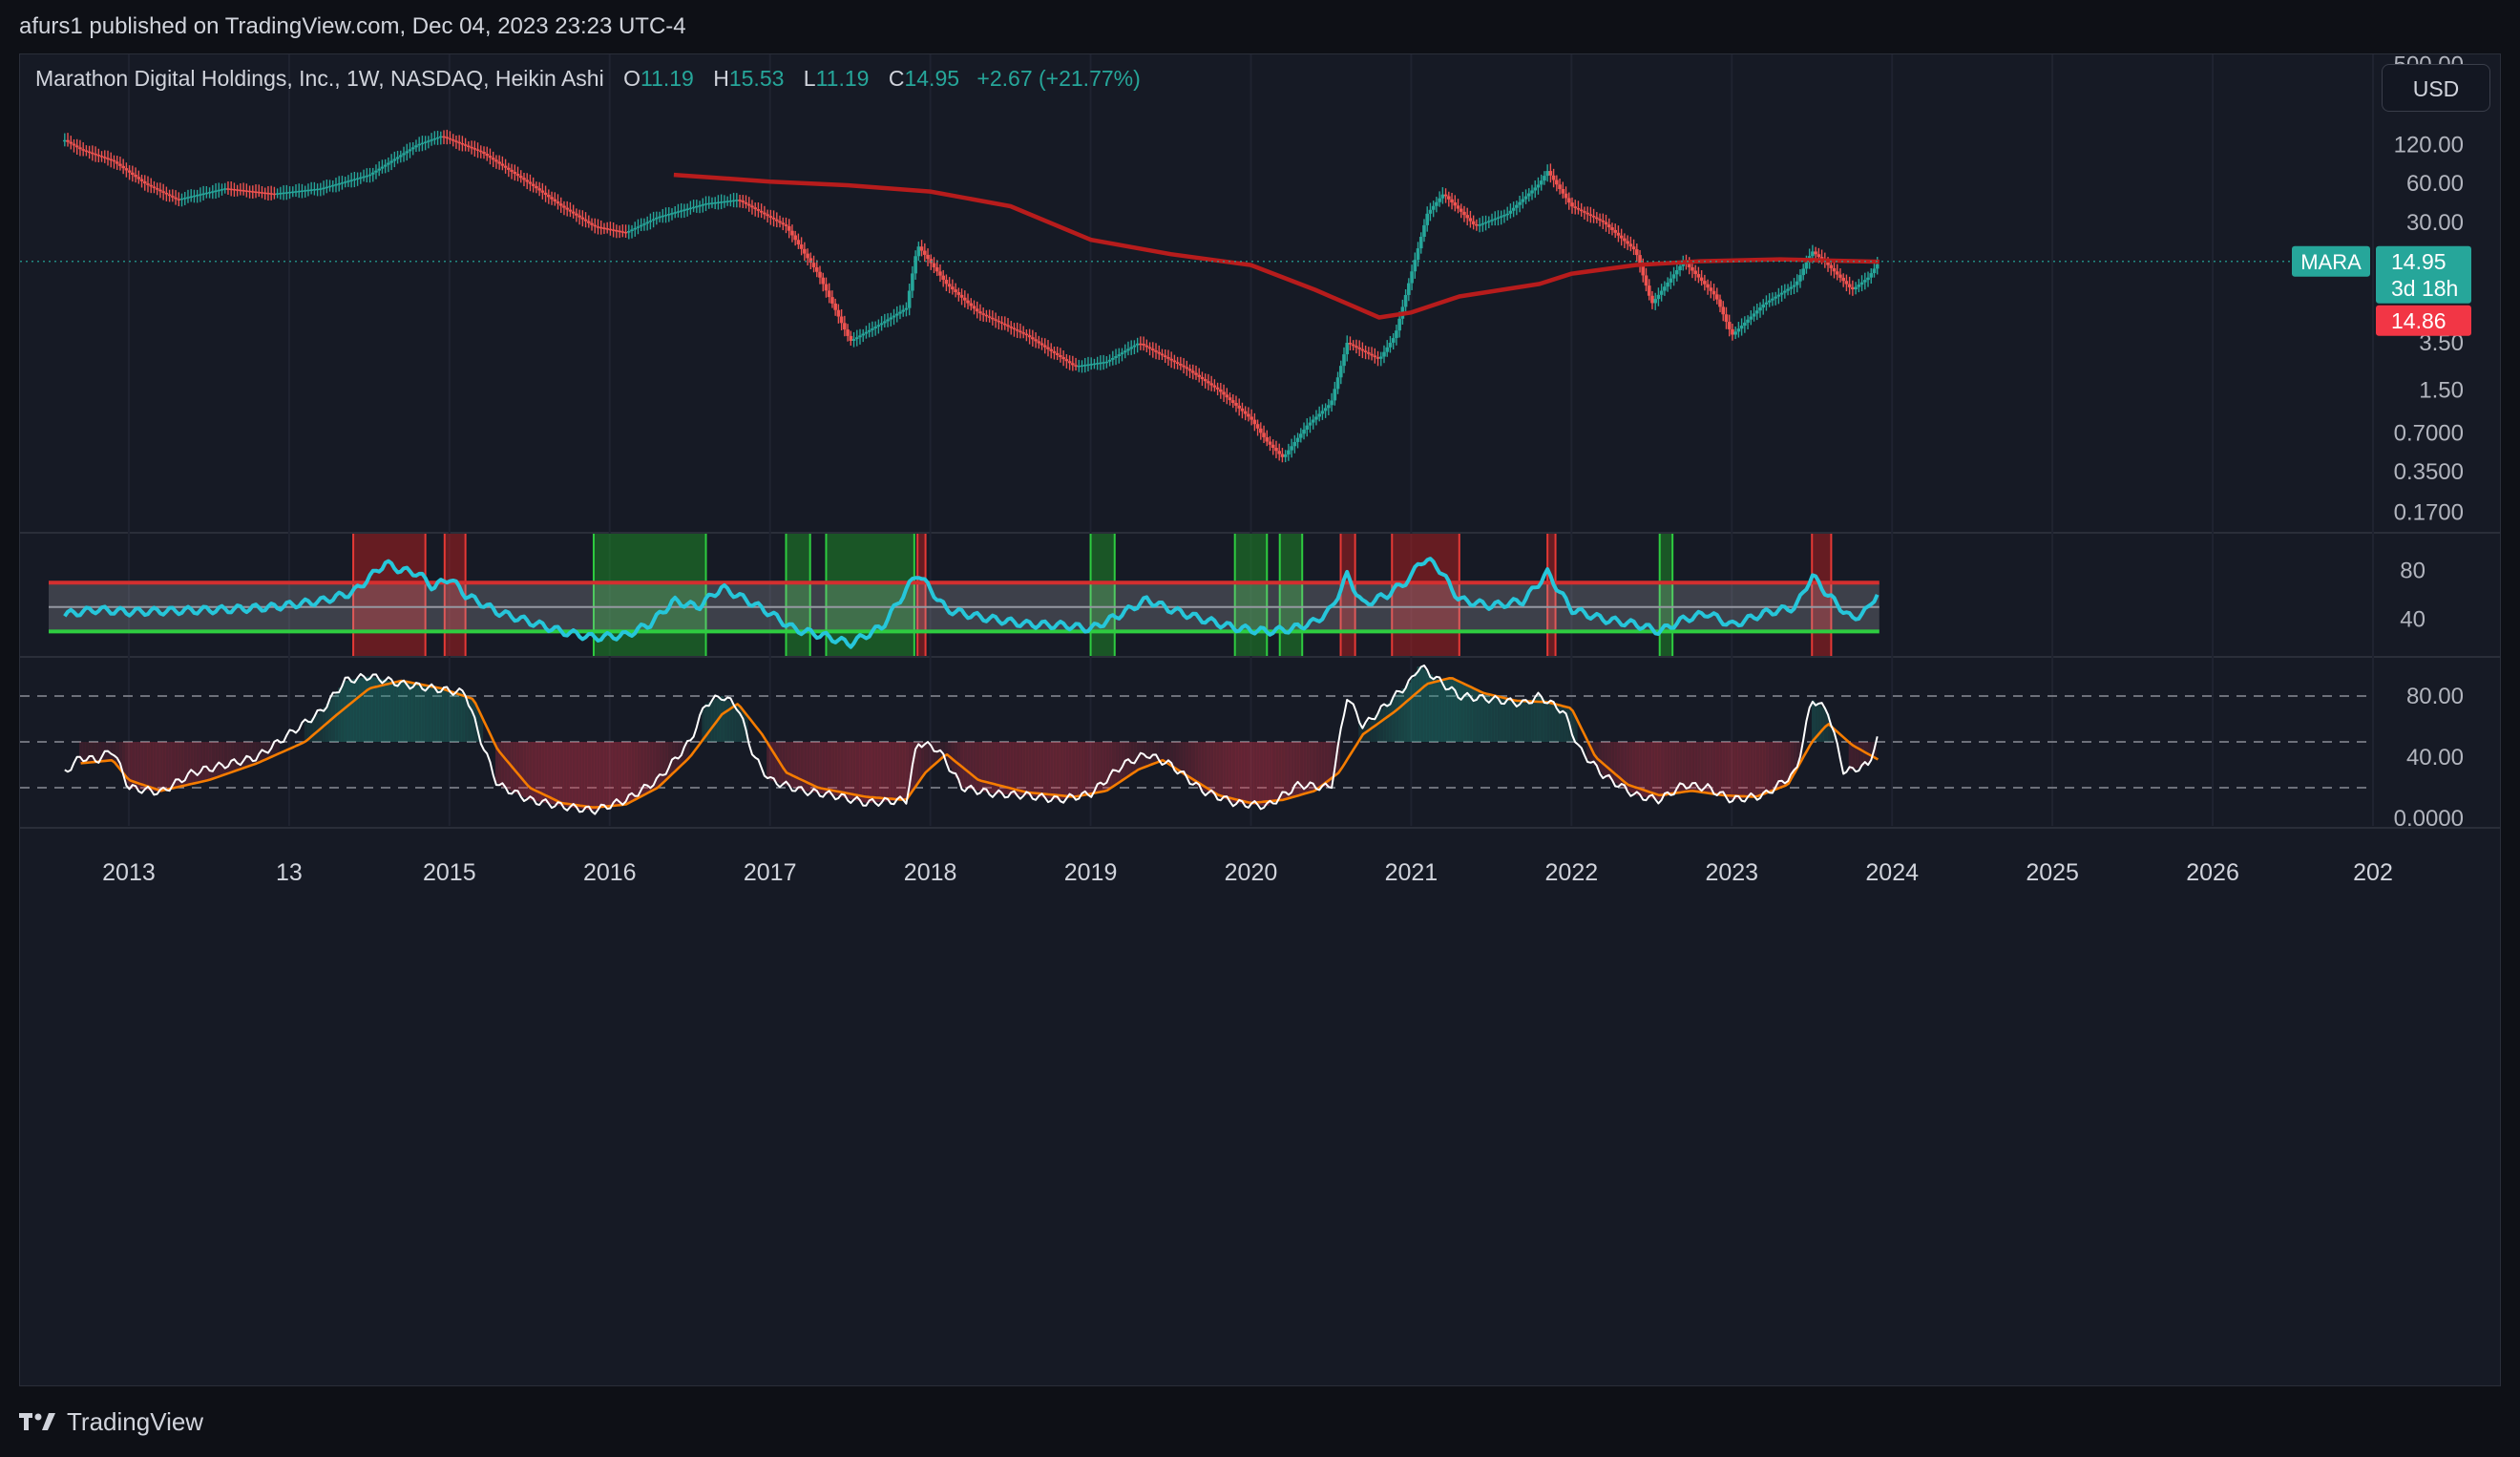 The width and height of the screenshot is (2520, 1457). I want to click on time-axis-tick: 2019, so click(1091, 872).